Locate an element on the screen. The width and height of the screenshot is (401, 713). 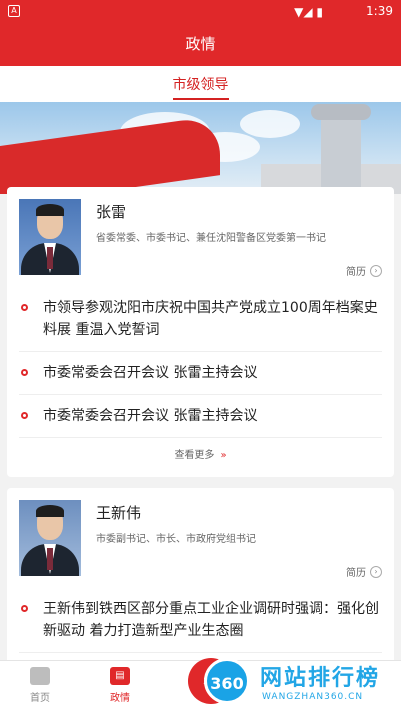
watermark-360-circle: 360 is located at coordinates (227, 681).